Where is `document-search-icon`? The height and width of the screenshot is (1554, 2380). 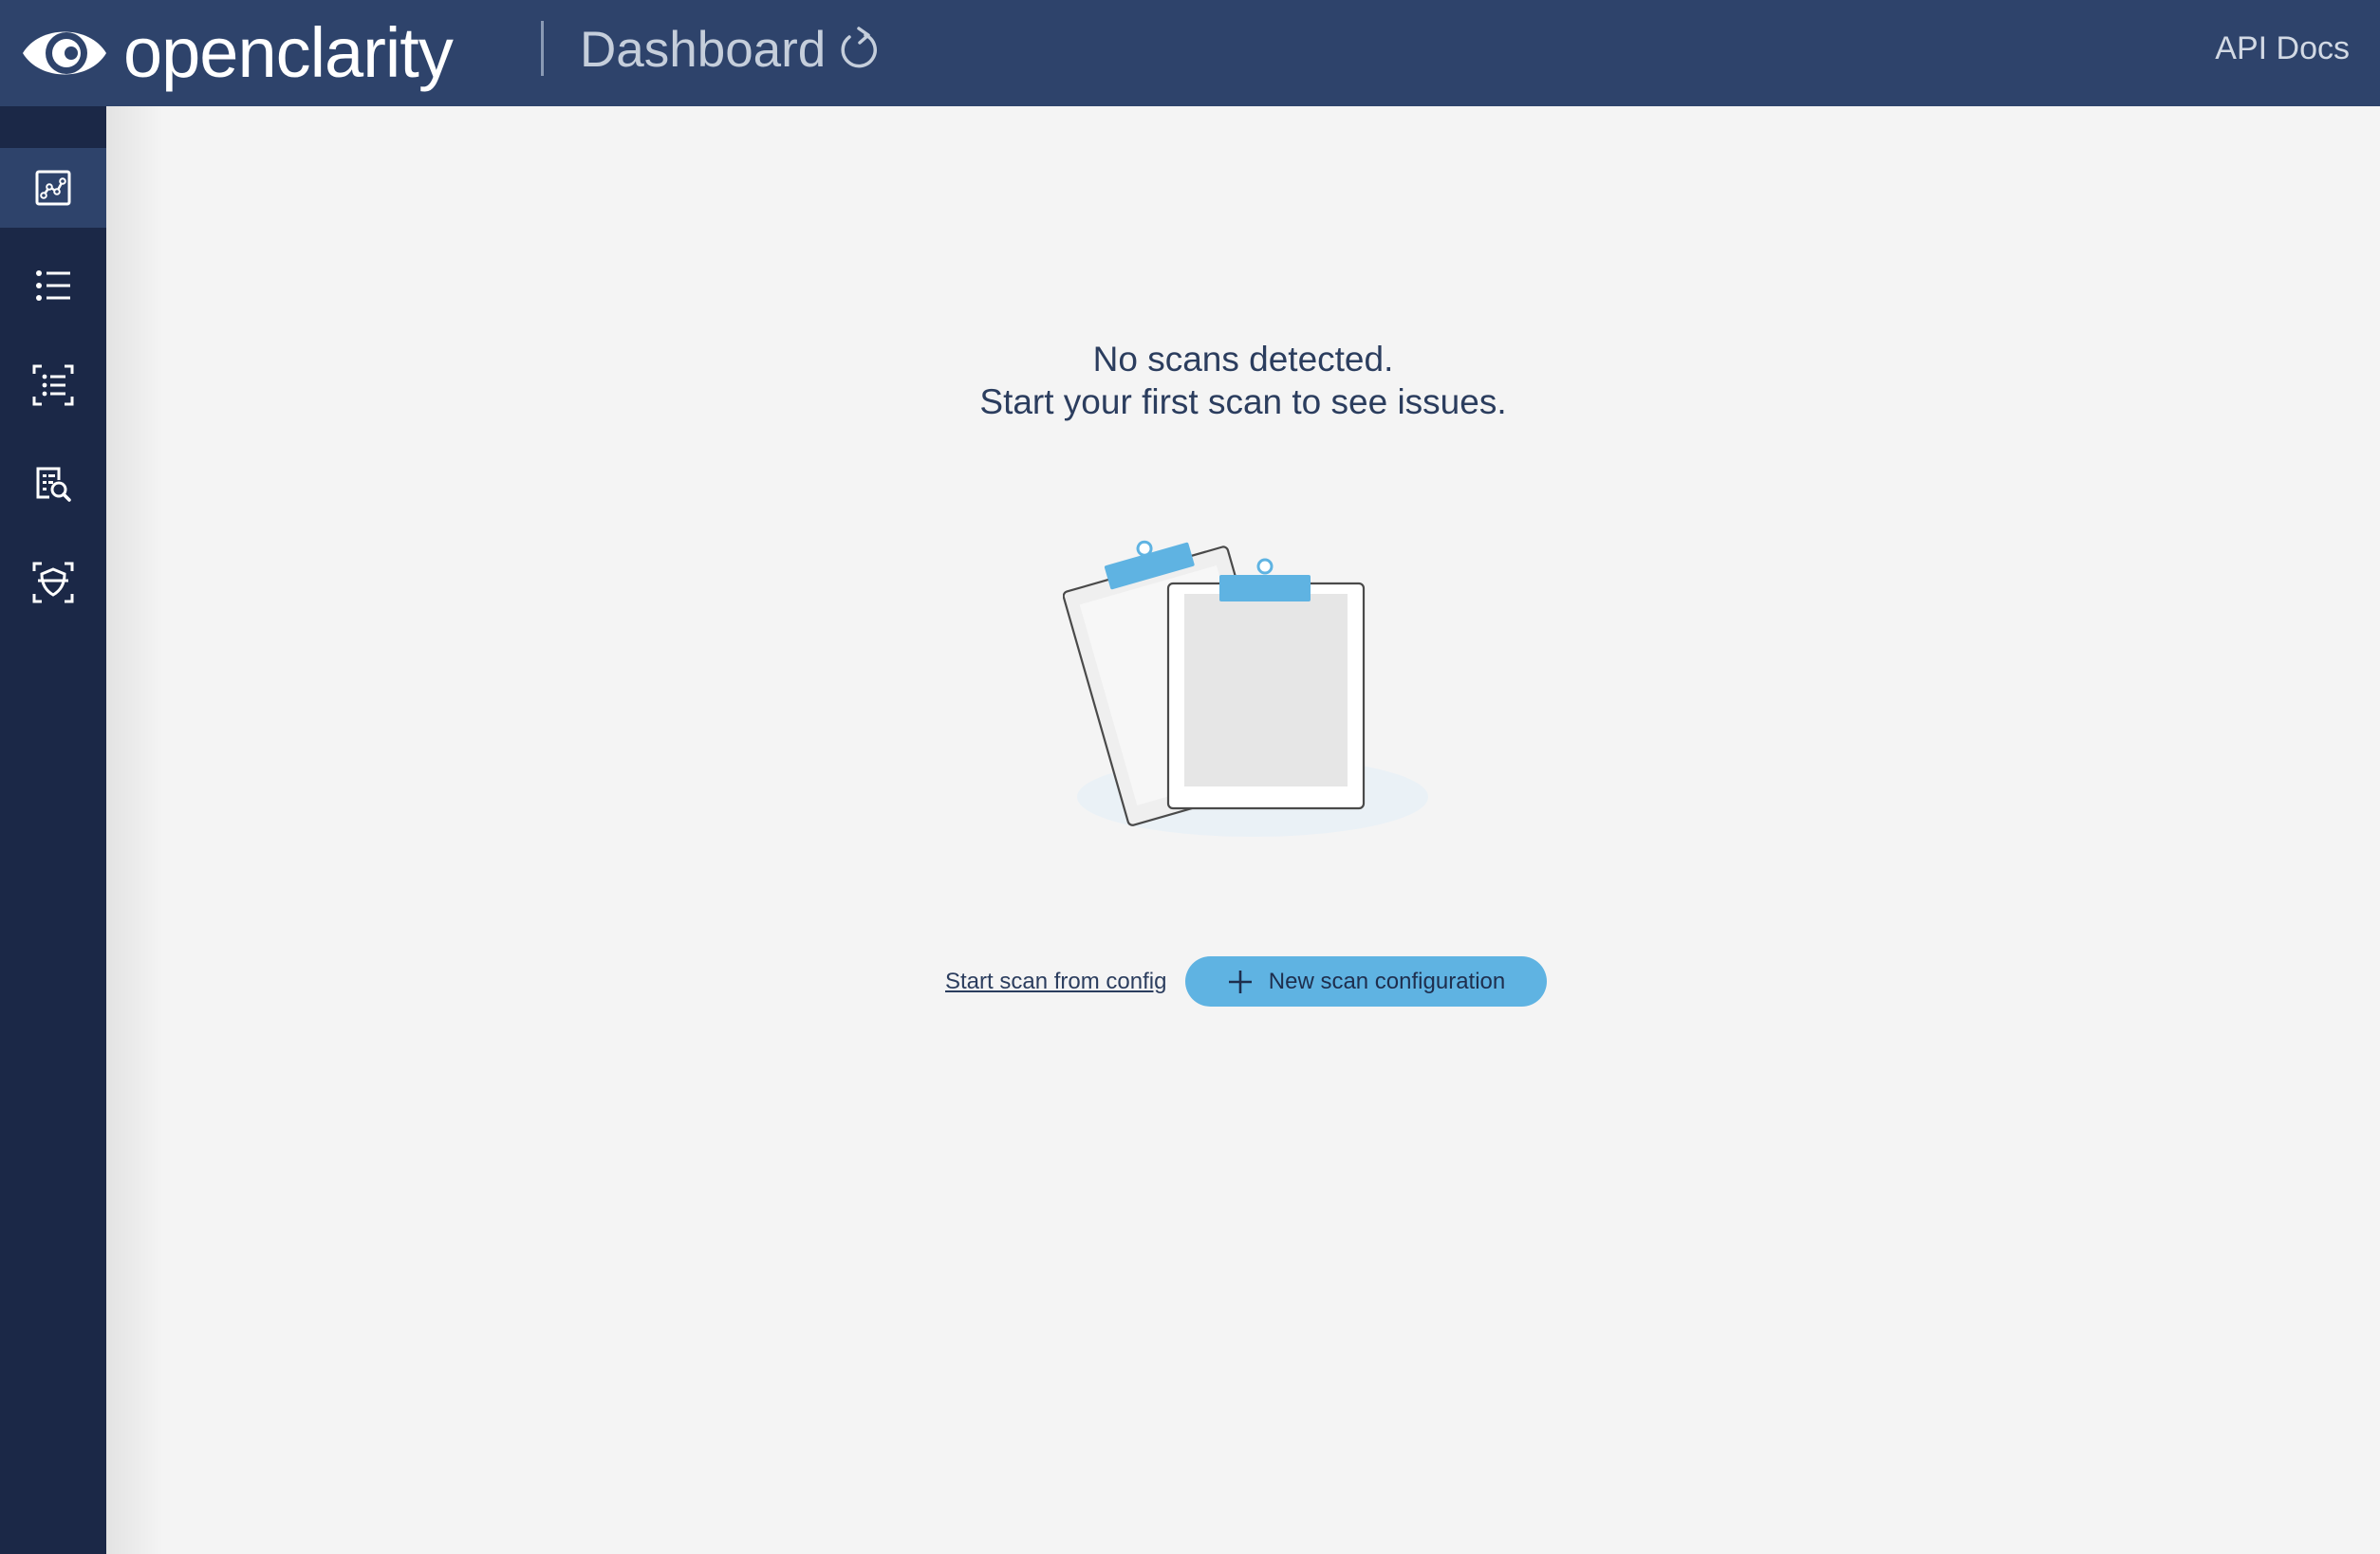 document-search-icon is located at coordinates (53, 484).